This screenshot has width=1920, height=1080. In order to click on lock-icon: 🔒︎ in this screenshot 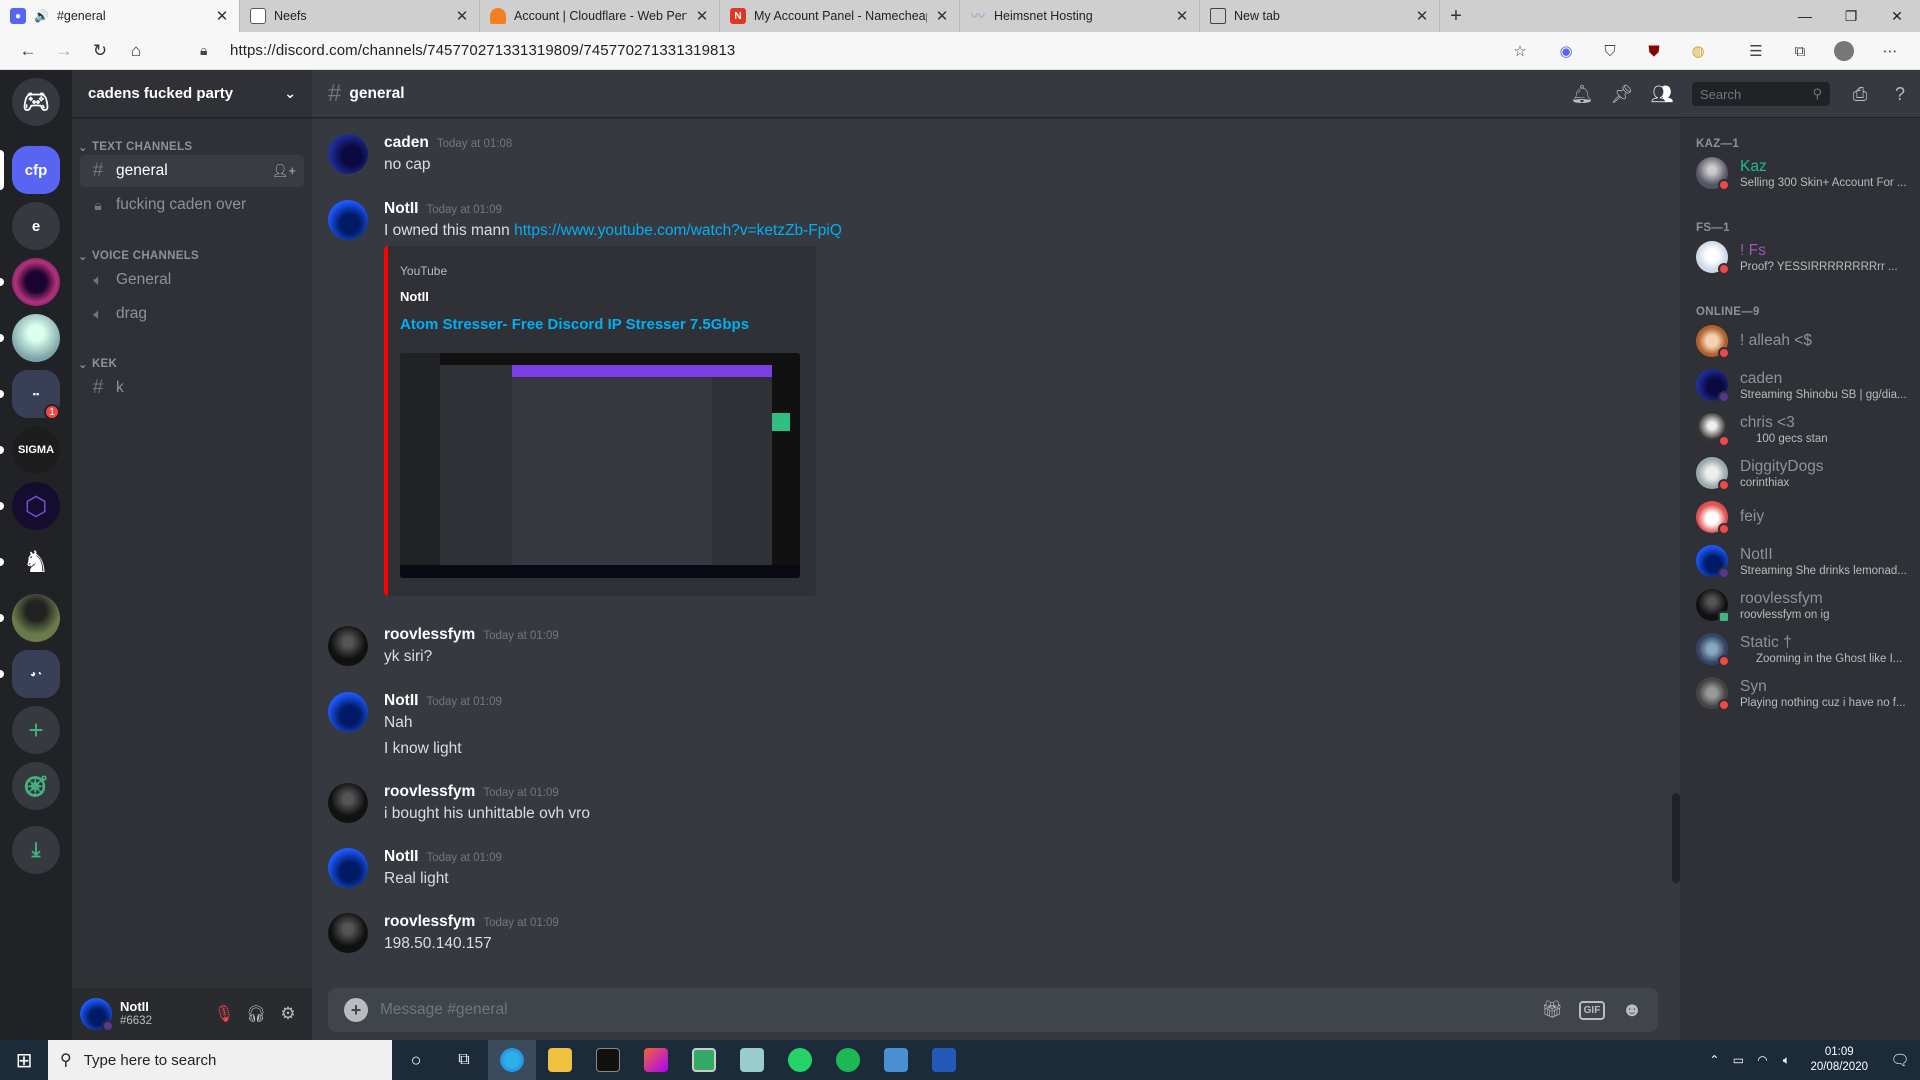, I will do `click(203, 50)`.